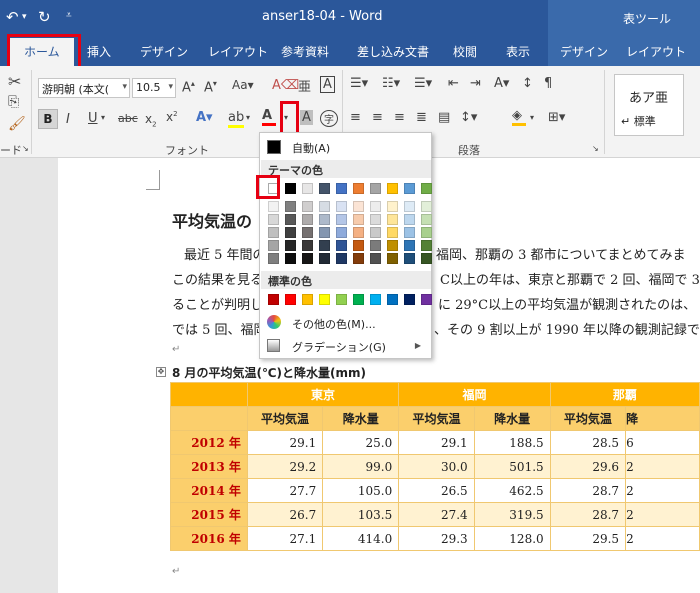 This screenshot has width=700, height=593. I want to click on multilevel-list-icon: ☰▾, so click(423, 83).